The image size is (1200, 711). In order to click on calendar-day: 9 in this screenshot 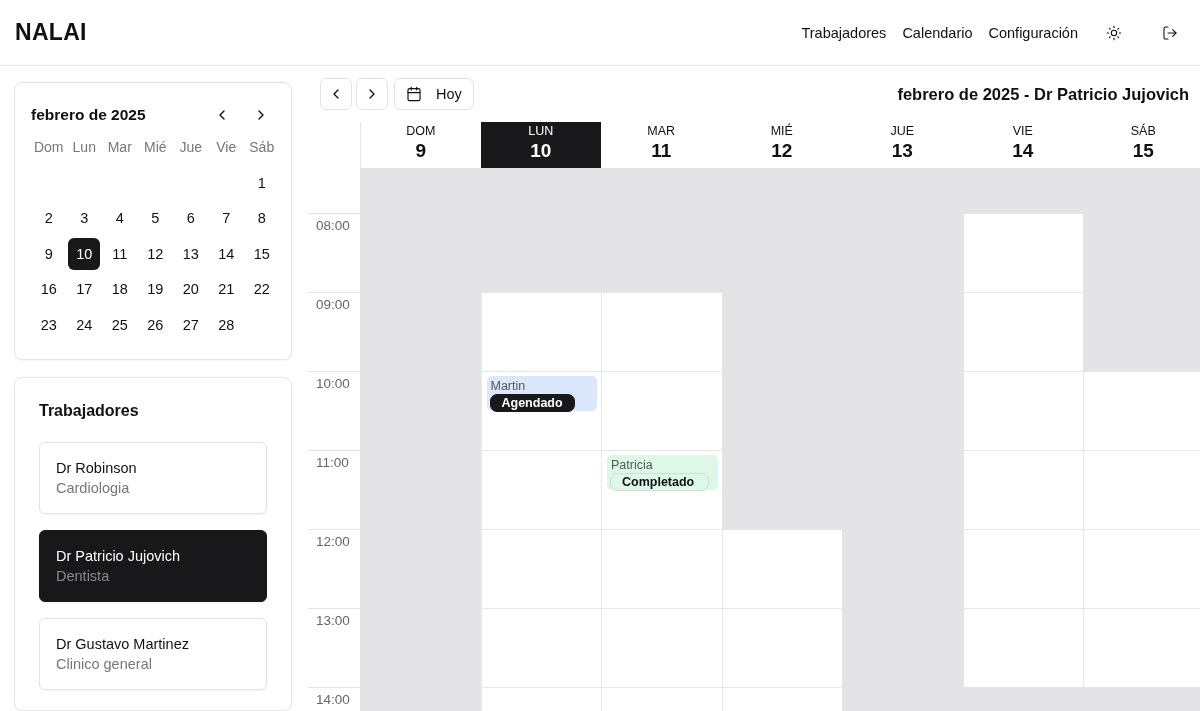, I will do `click(48, 253)`.